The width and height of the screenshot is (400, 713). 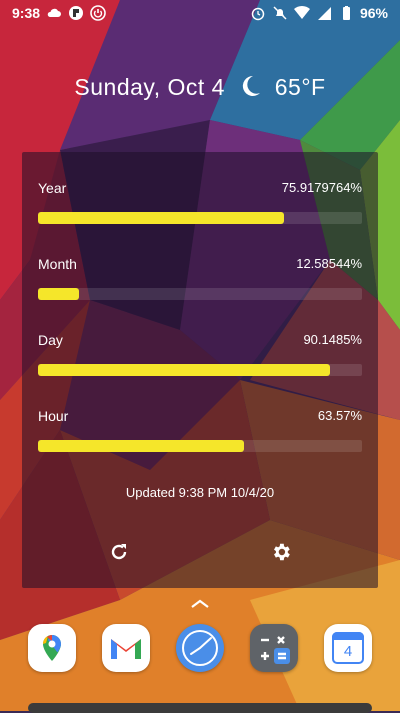 I want to click on updated-timestamp: Updated 9:38 PM 10/4/20, so click(x=200, y=492).